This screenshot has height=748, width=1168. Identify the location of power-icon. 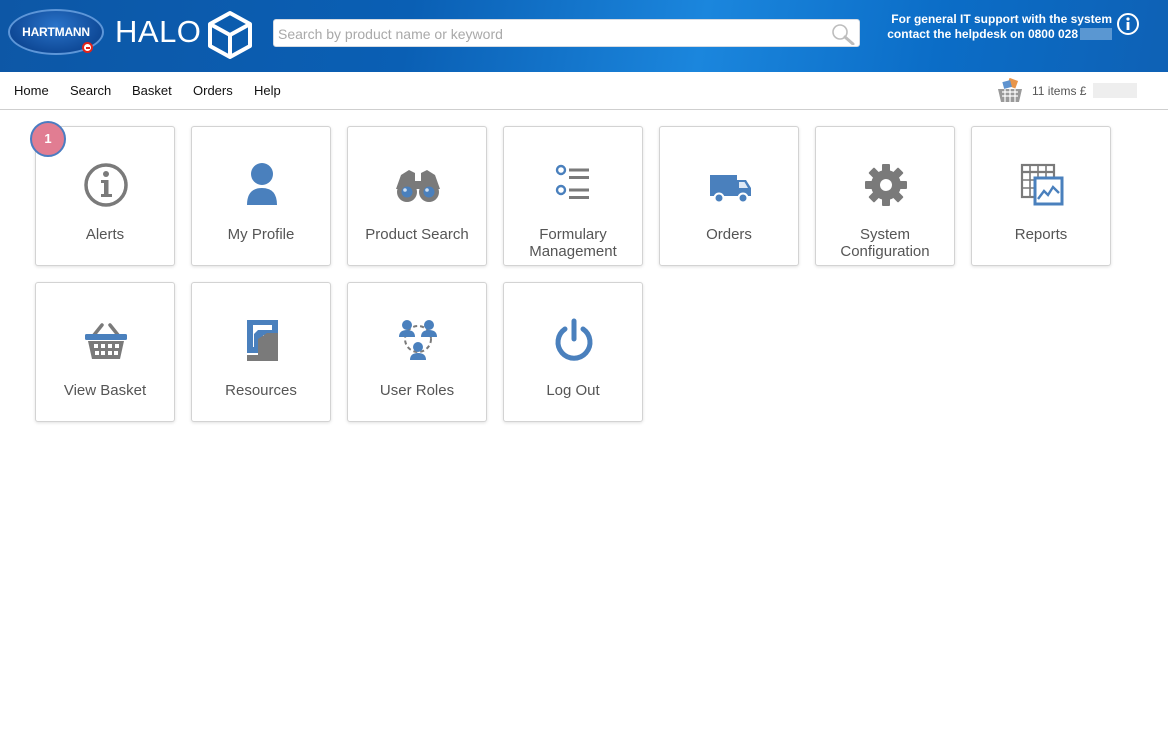
(574, 339).